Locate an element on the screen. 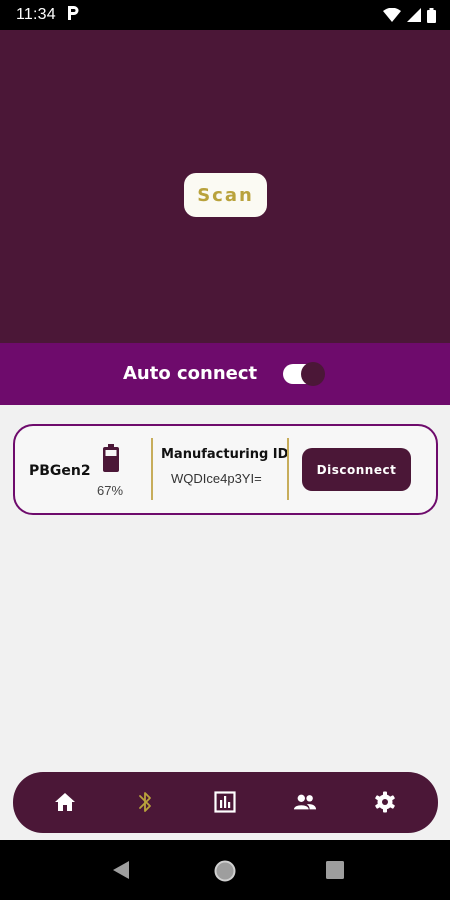 Image resolution: width=450 pixels, height=900 pixels. status-right is located at coordinates (409, 15).